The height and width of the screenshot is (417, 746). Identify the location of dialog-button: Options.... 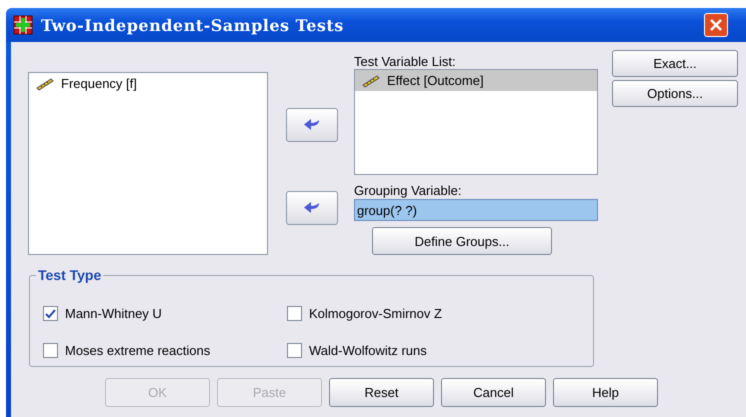
(675, 93).